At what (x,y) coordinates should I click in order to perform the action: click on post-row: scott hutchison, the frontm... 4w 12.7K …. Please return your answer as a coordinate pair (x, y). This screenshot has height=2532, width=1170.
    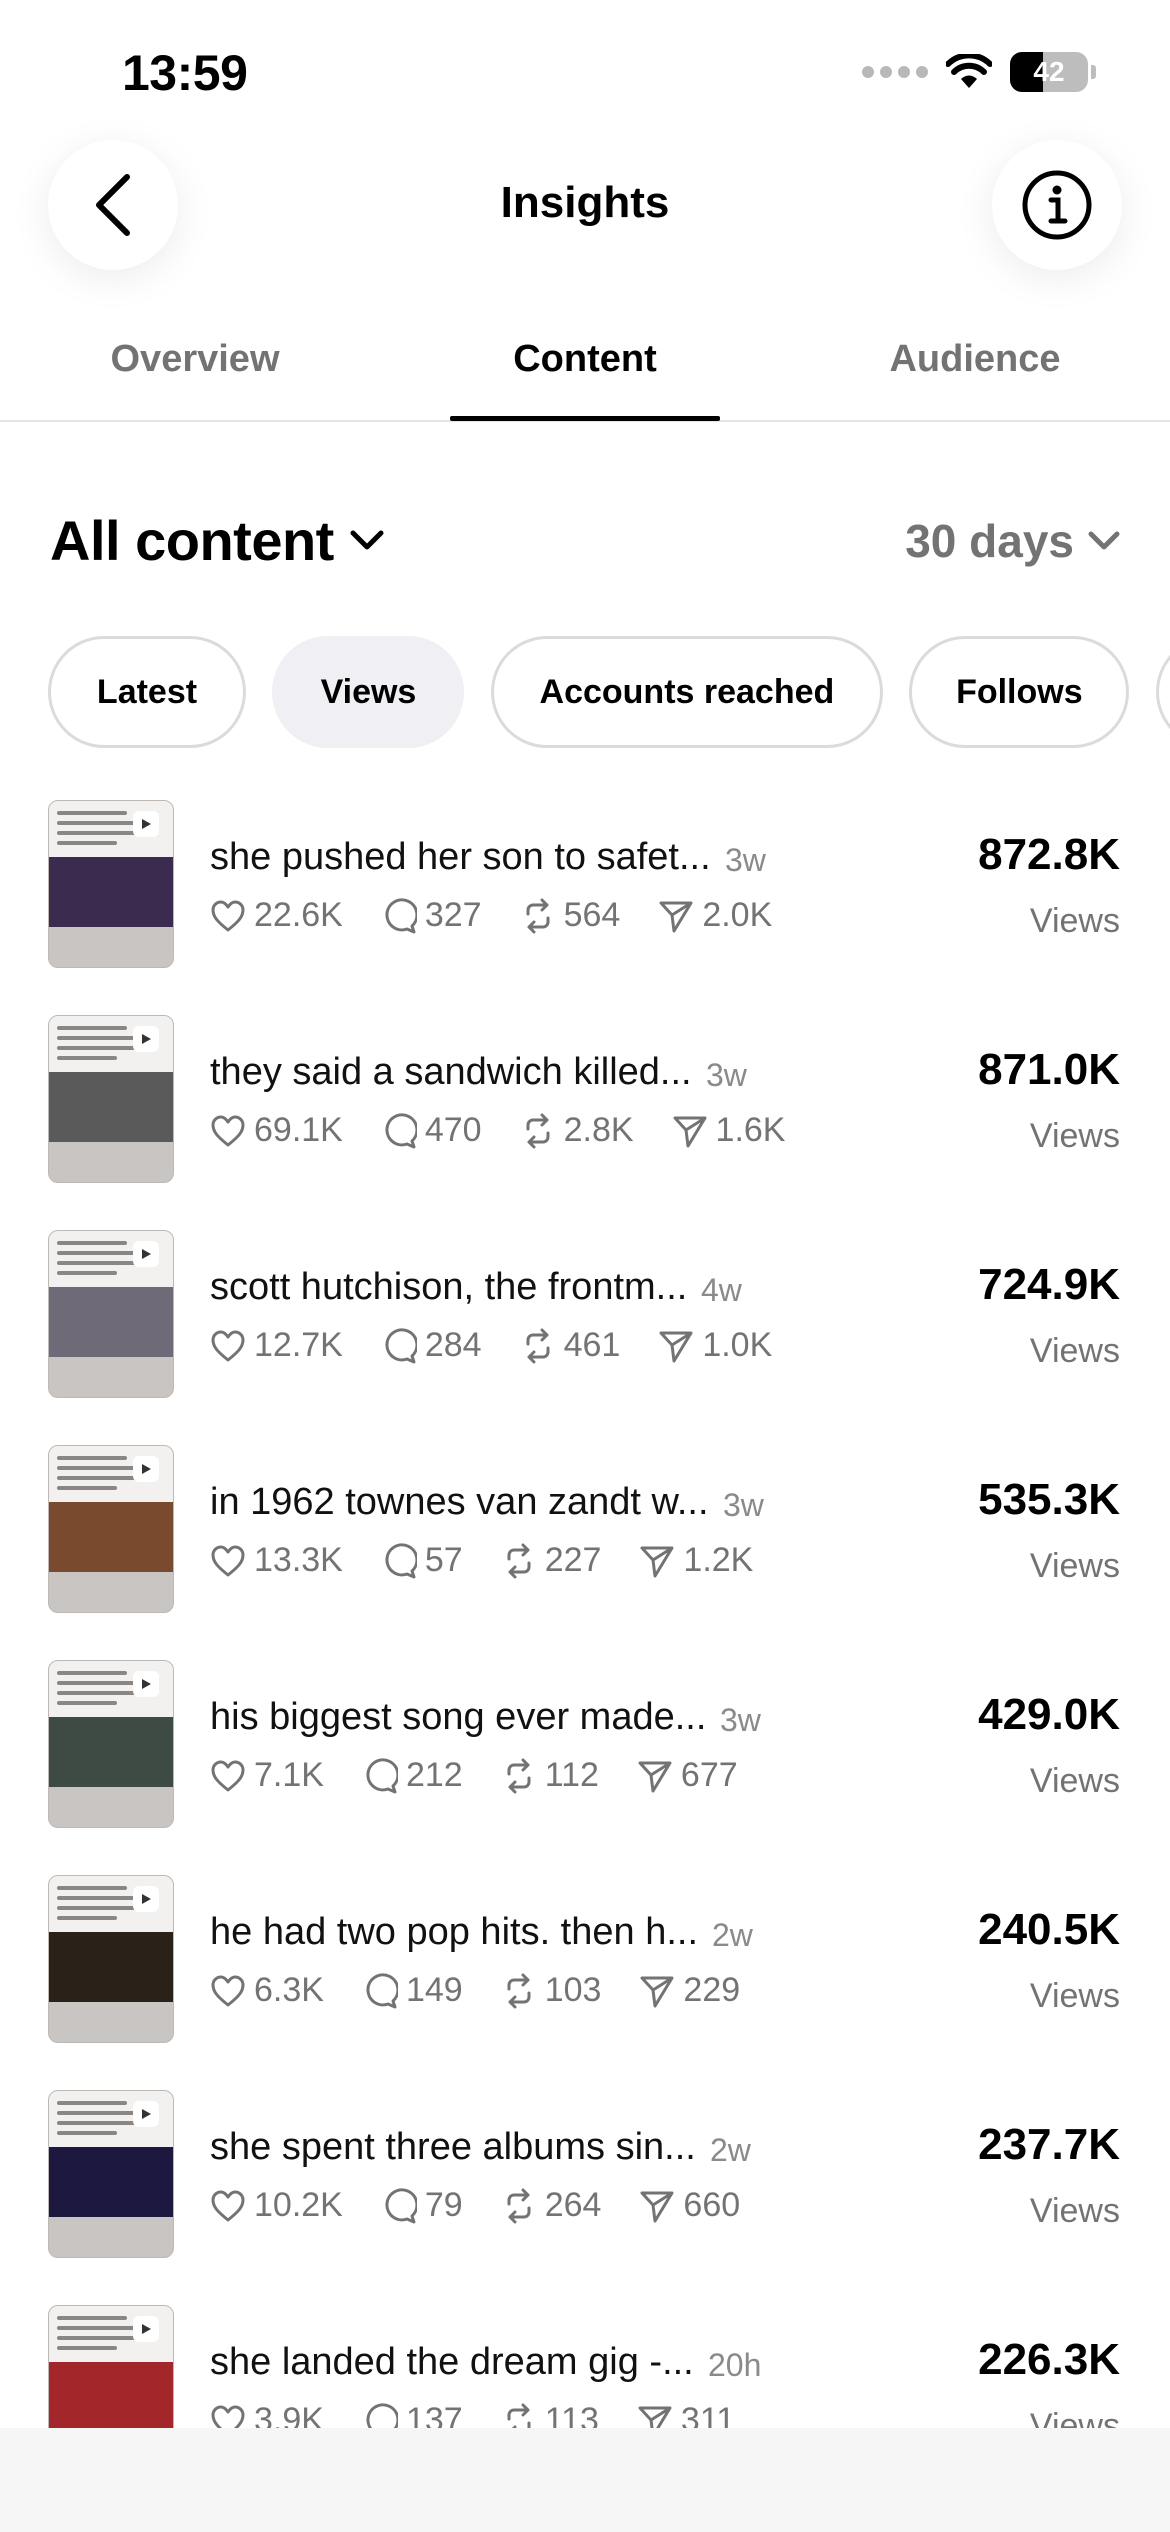
    Looking at the image, I should click on (585, 1338).